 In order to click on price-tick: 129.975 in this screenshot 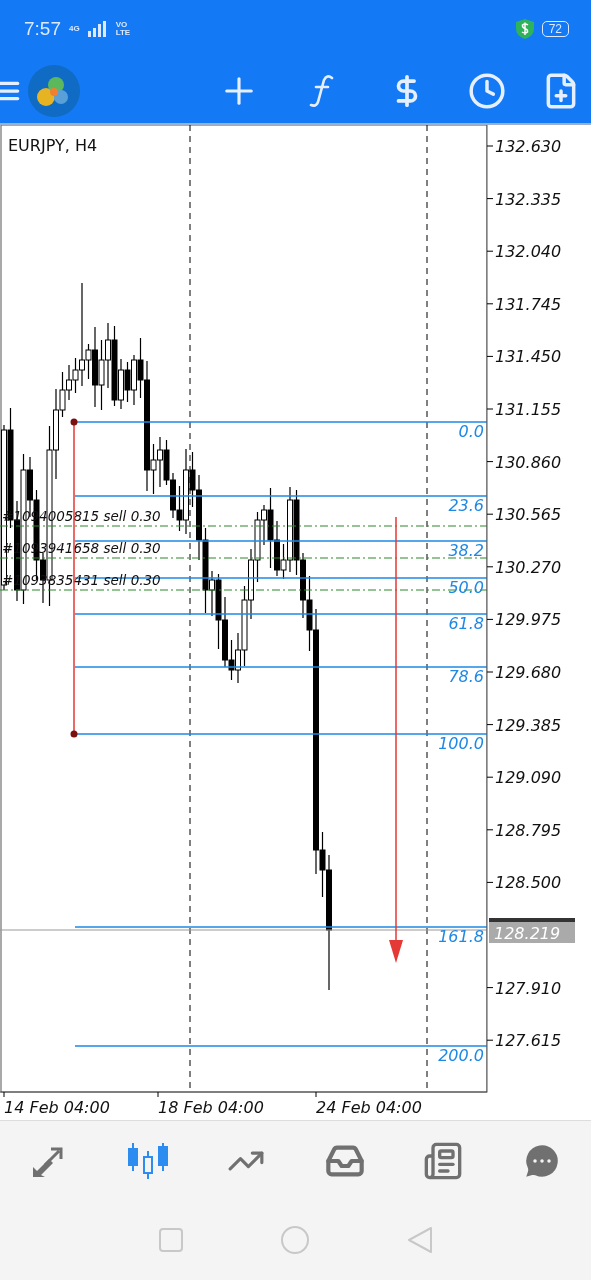, I will do `click(528, 620)`.